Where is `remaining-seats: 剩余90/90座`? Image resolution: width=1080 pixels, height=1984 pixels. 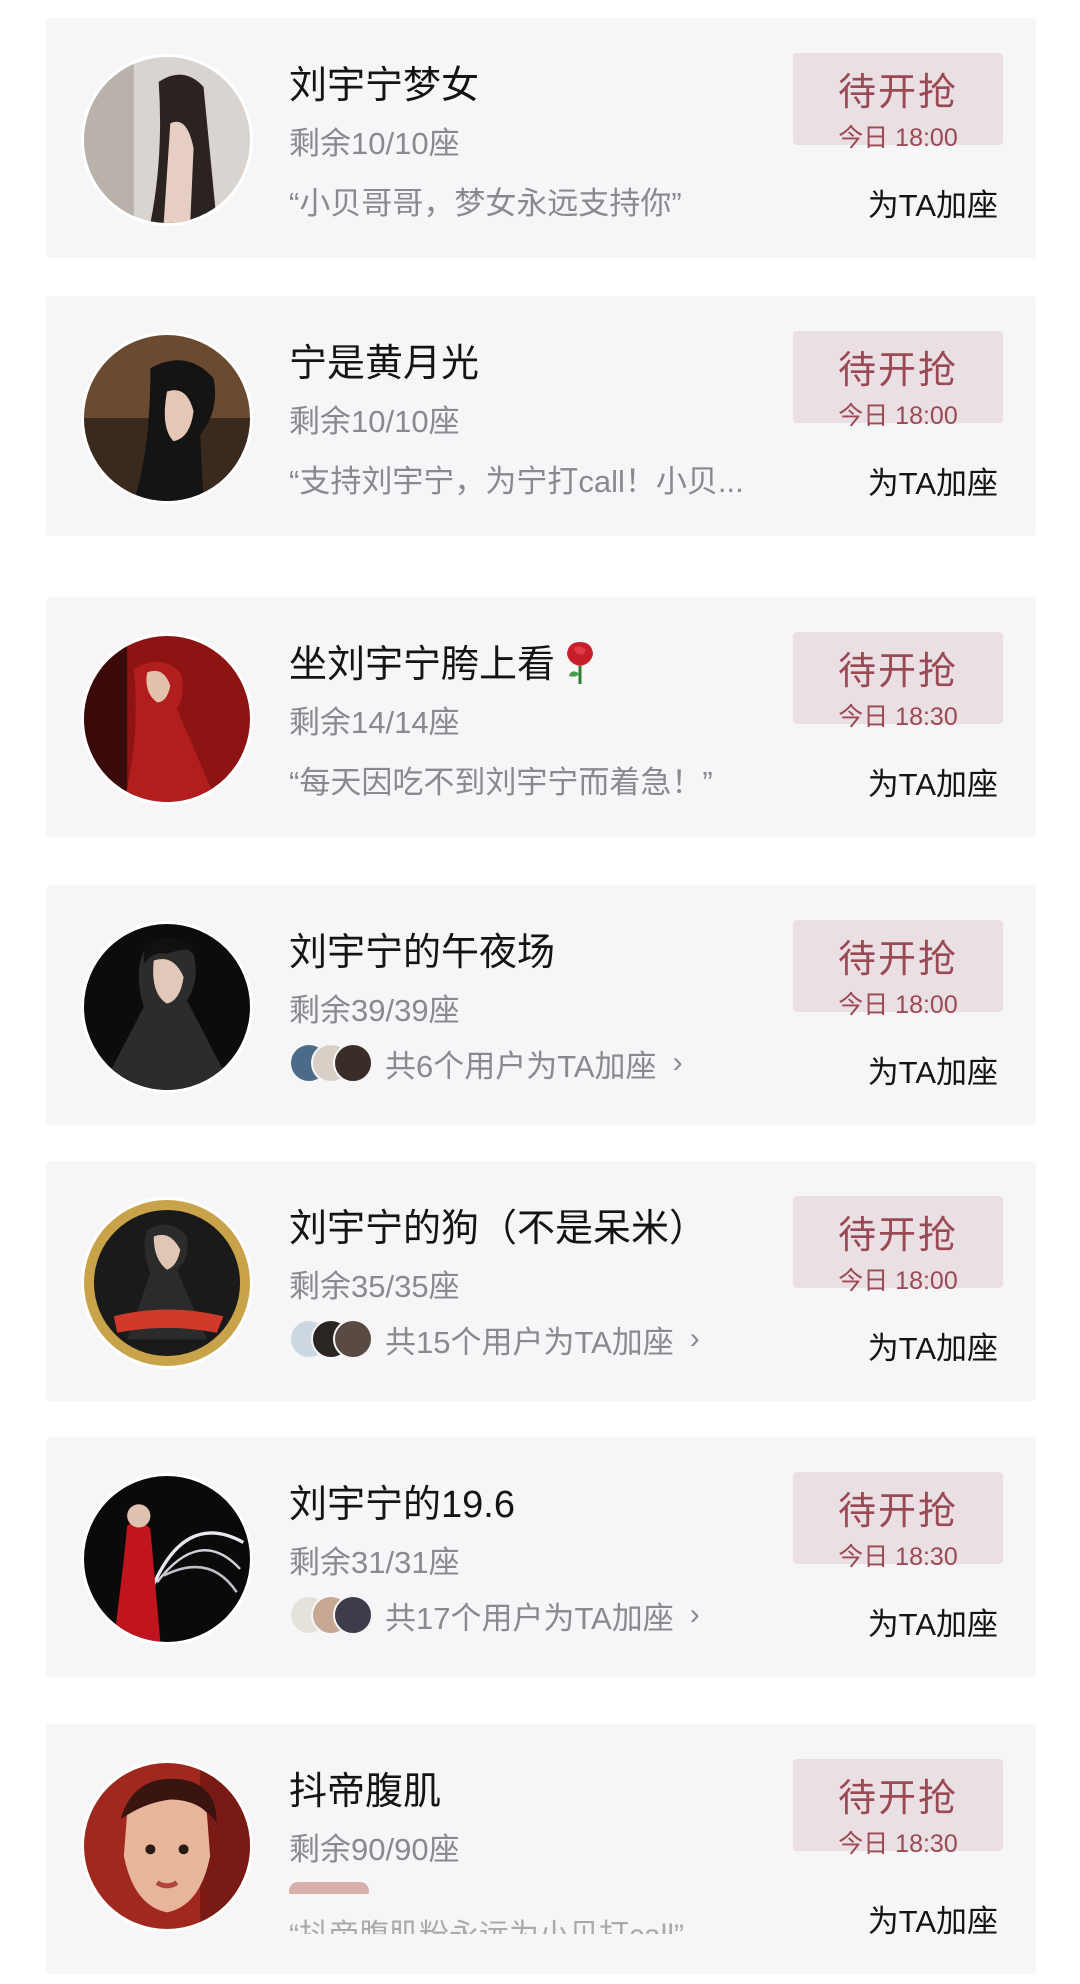 remaining-seats: 剩余90/90座 is located at coordinates (374, 1849).